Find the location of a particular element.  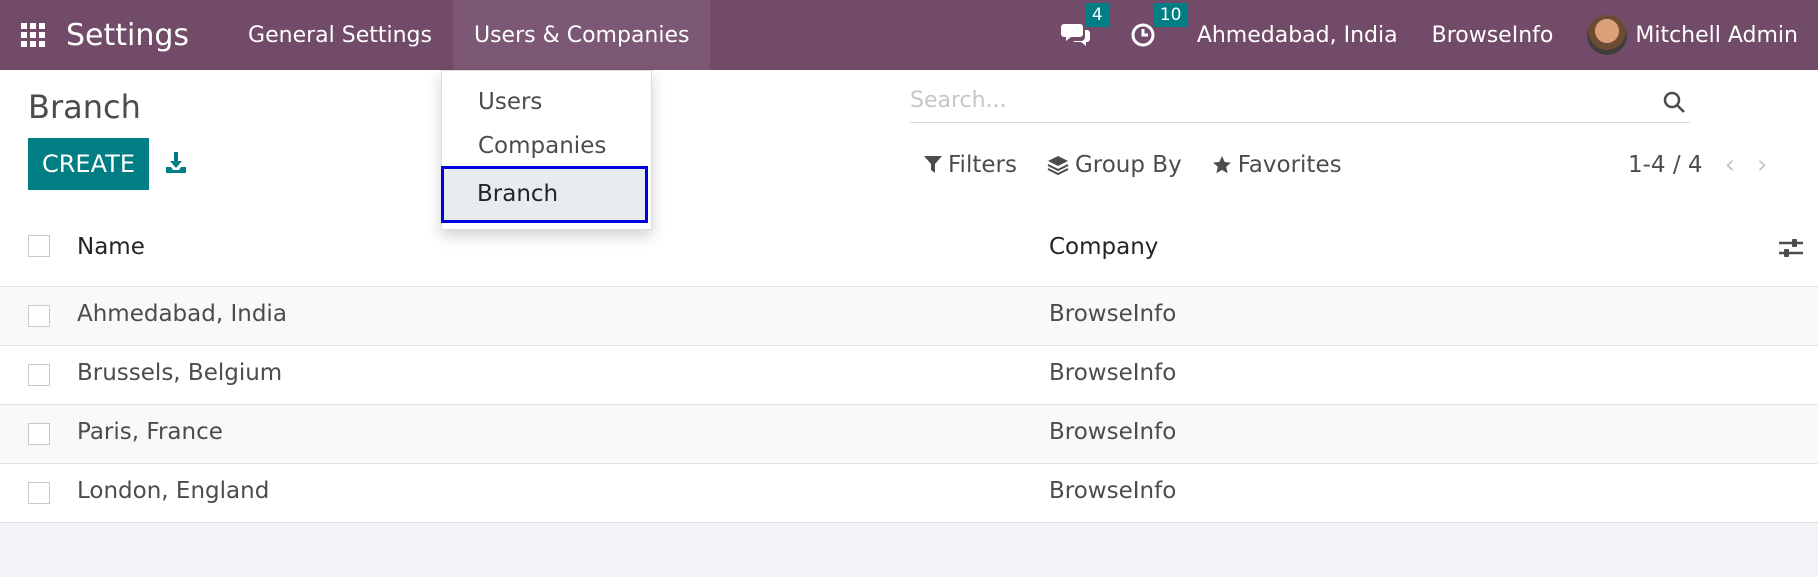

table-row: Brussels, Belgium BrowseInfo is located at coordinates (909, 375).